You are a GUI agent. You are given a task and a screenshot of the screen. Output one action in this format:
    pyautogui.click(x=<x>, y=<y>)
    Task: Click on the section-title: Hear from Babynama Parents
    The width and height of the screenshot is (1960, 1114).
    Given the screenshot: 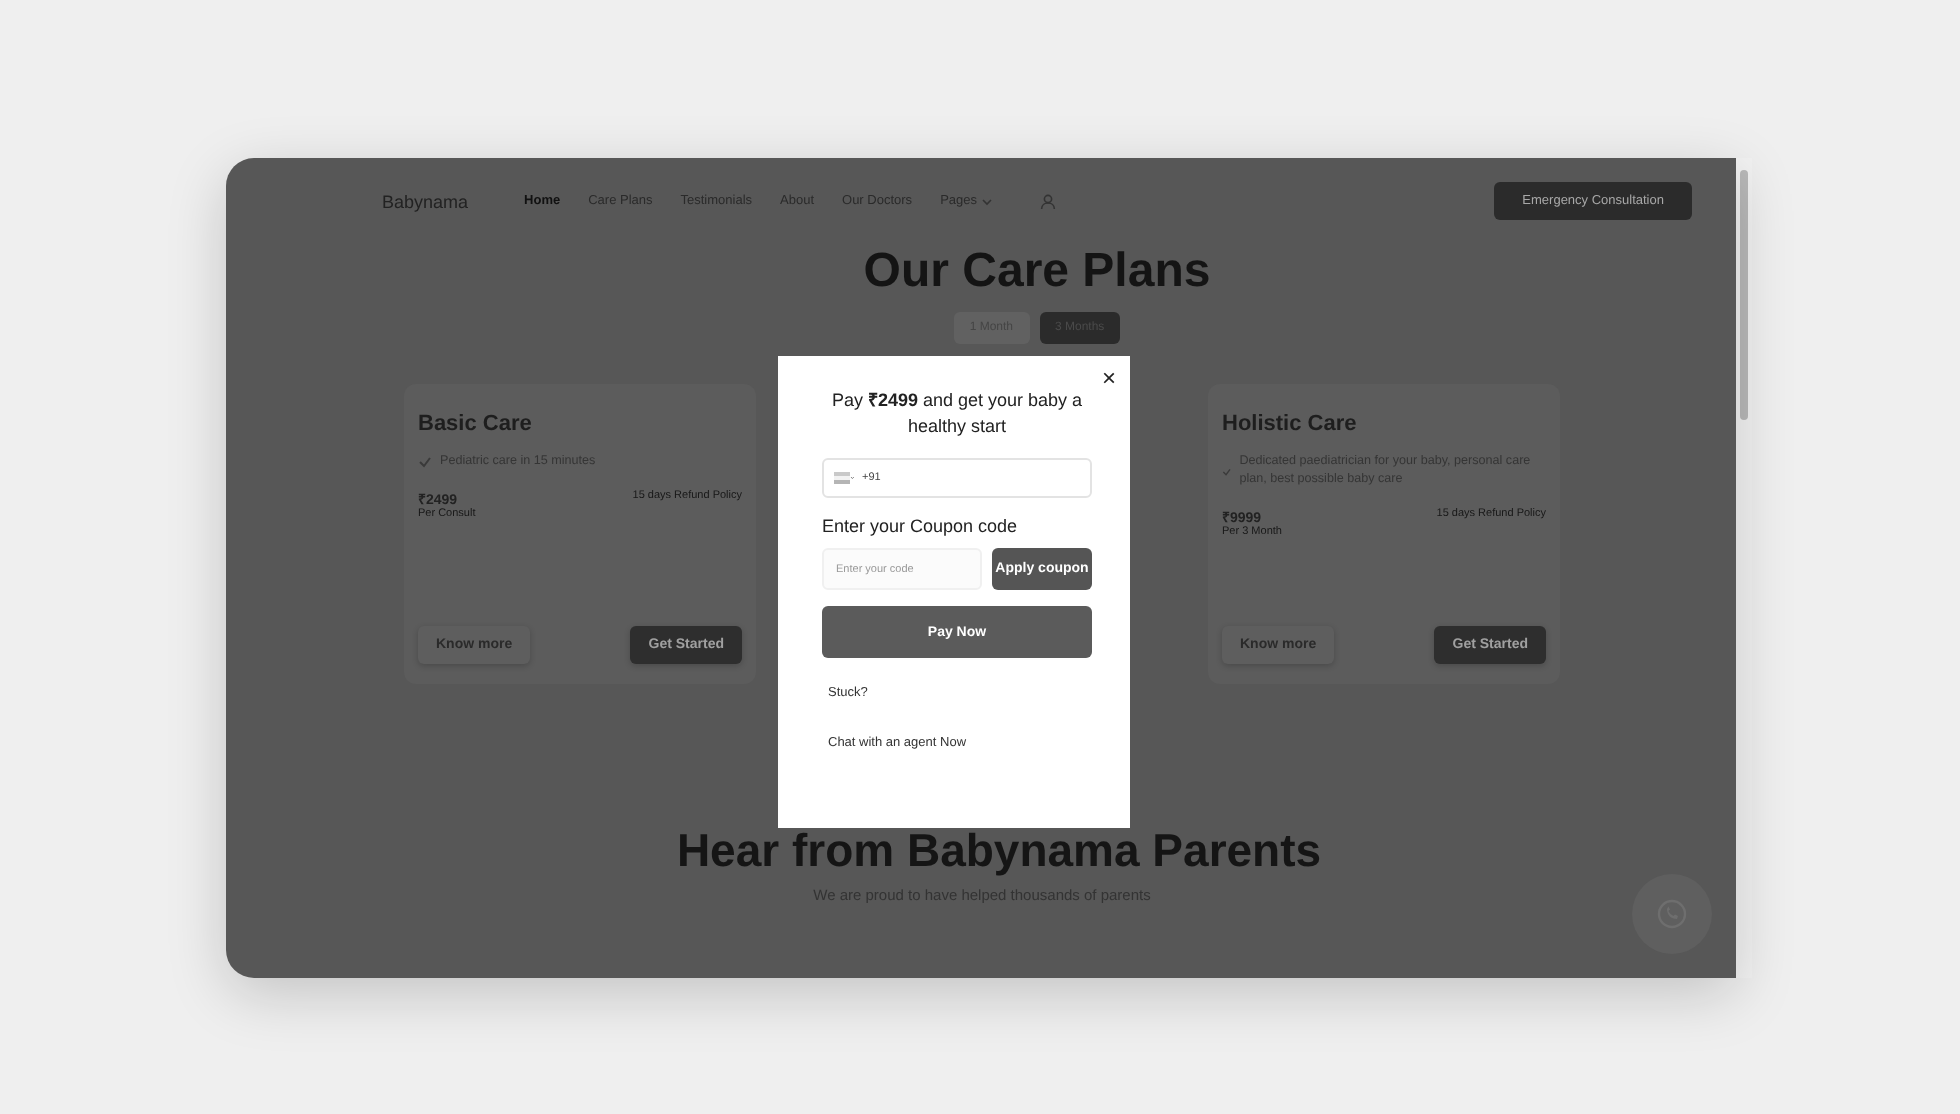 What is the action you would take?
    pyautogui.click(x=999, y=851)
    